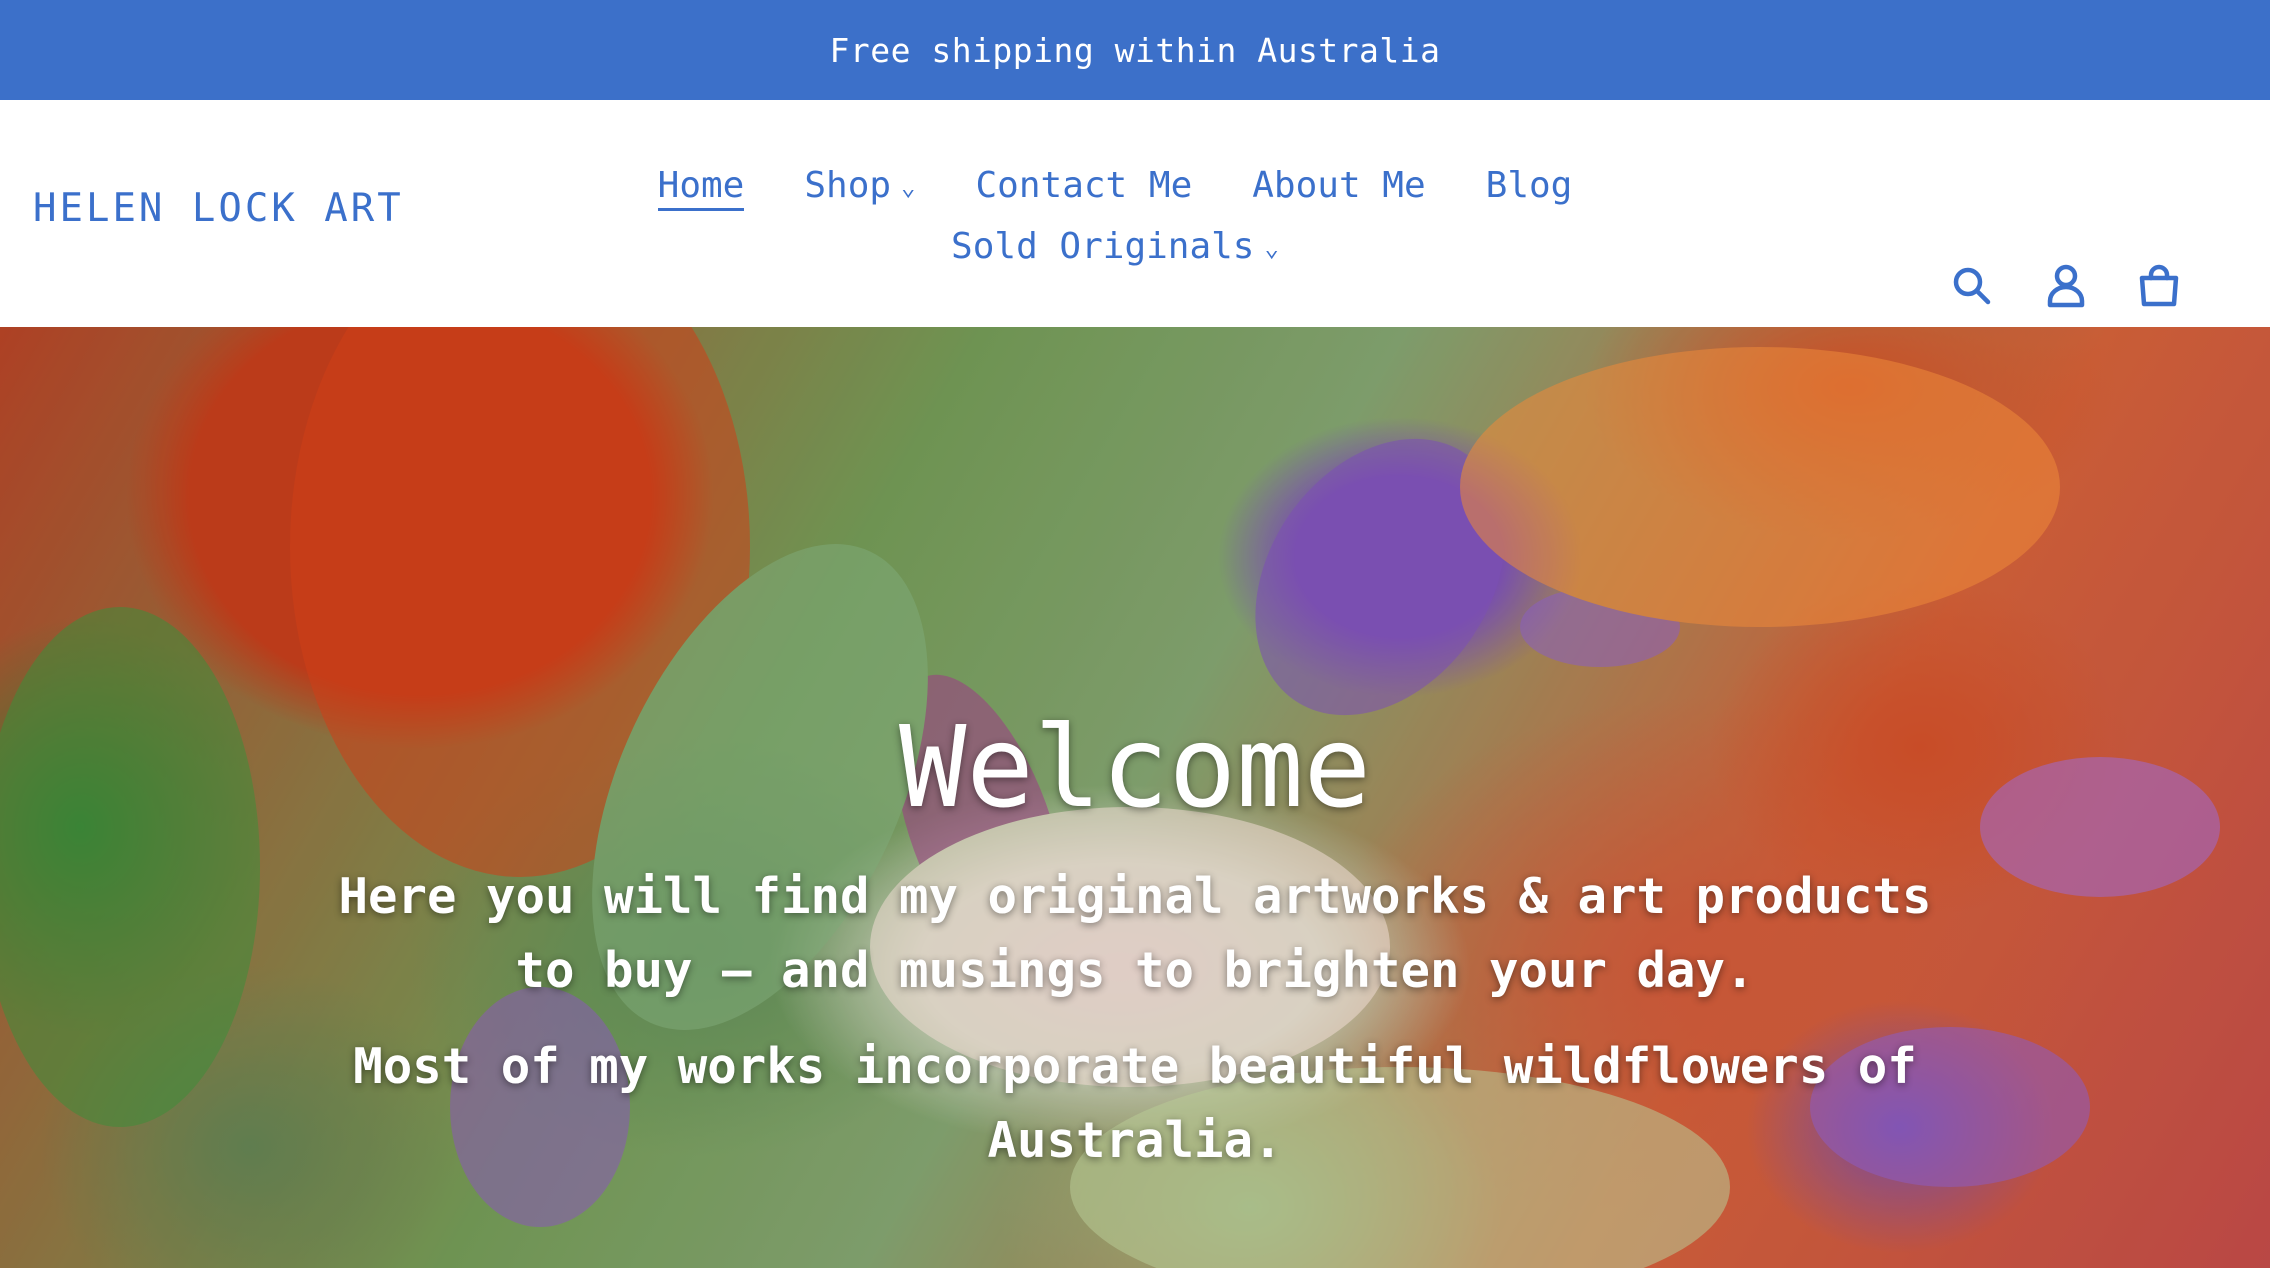 The width and height of the screenshot is (2270, 1268). Describe the element at coordinates (2159, 286) in the screenshot. I see `cart-icon` at that location.